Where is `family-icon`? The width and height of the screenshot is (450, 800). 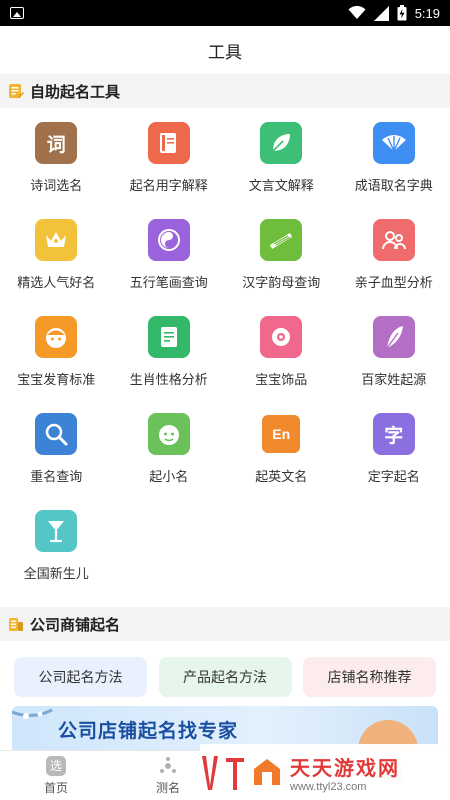
family-icon is located at coordinates (393, 240).